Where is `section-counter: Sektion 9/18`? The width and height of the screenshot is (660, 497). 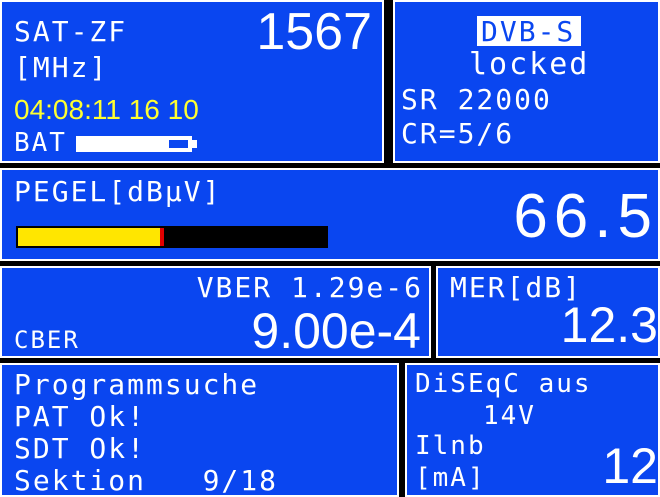 section-counter: Sektion 9/18 is located at coordinates (146, 480).